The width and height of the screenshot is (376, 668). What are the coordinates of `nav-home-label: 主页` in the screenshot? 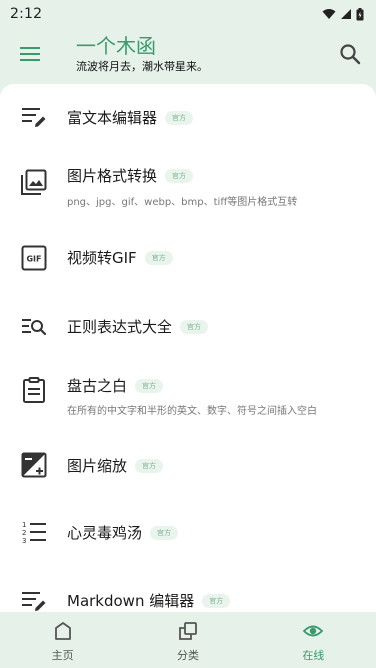 It's located at (62, 655).